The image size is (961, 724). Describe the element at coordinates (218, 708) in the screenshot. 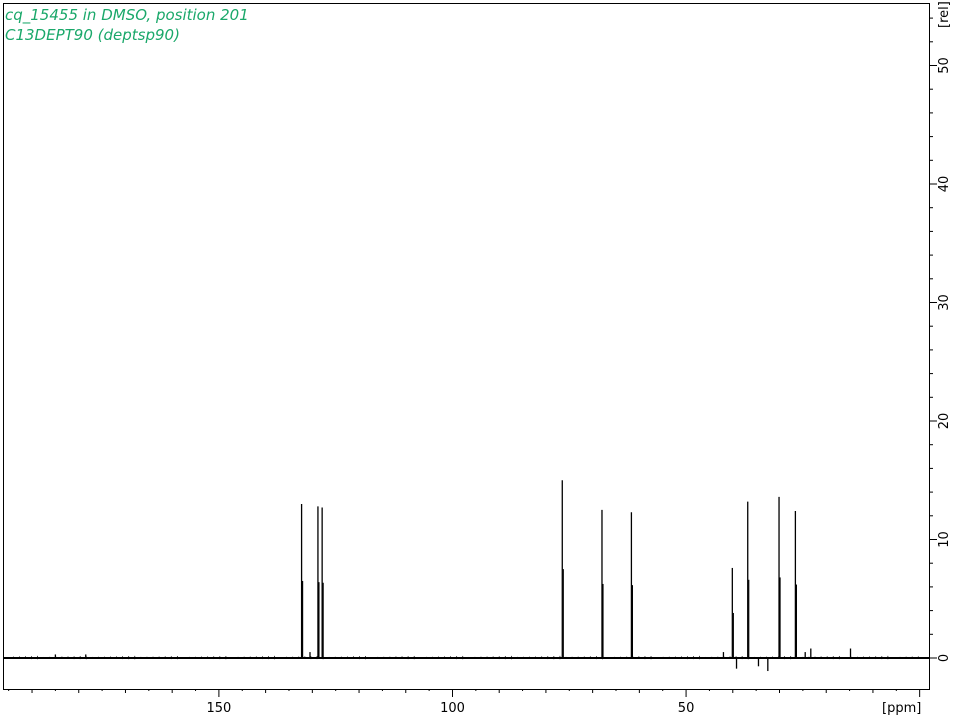

I see `x-tick-label: 150` at that location.